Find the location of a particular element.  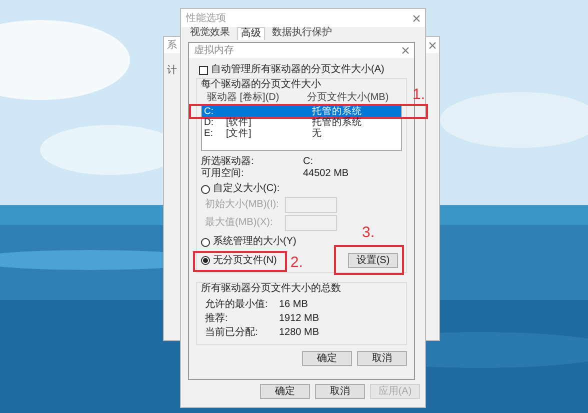

drive-row: C: 托管的系统 is located at coordinates (301, 111).